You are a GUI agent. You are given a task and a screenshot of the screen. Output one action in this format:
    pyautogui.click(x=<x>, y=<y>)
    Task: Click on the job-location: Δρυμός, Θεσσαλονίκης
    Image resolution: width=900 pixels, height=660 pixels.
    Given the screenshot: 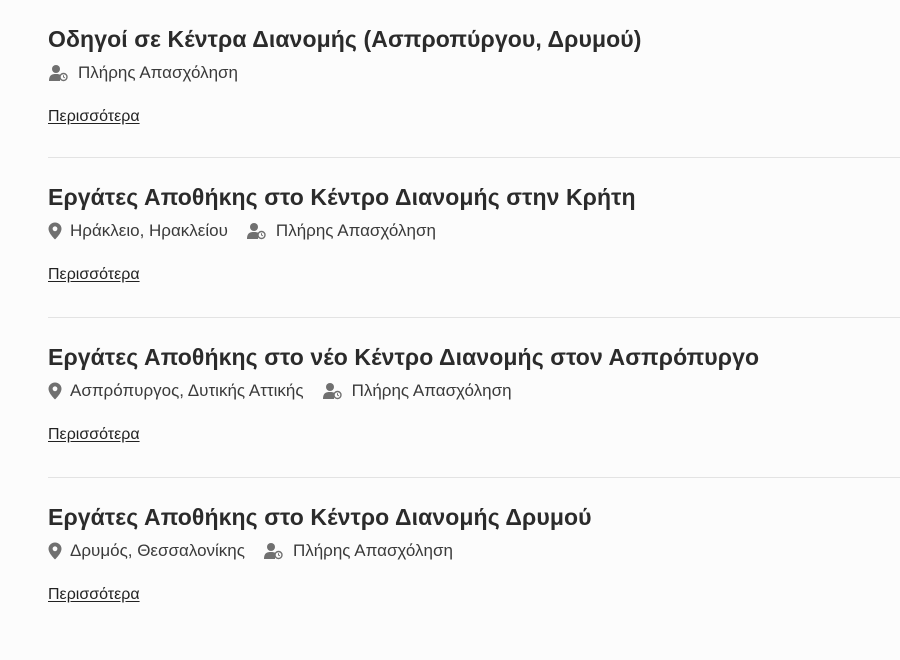 What is the action you would take?
    pyautogui.click(x=146, y=551)
    